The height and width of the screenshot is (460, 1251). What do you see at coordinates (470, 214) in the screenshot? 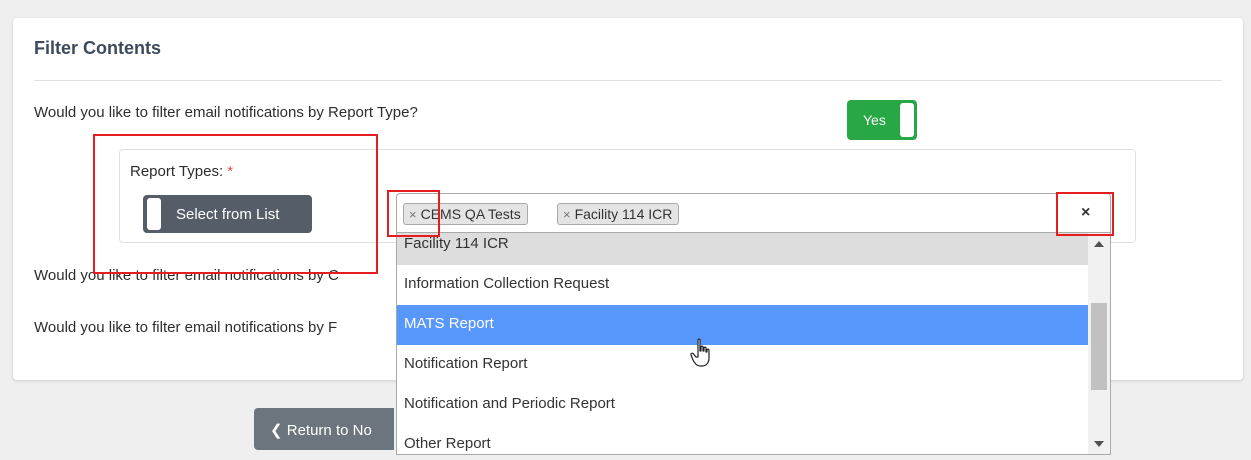
I see `tag-label: CEMS QA Tests` at bounding box center [470, 214].